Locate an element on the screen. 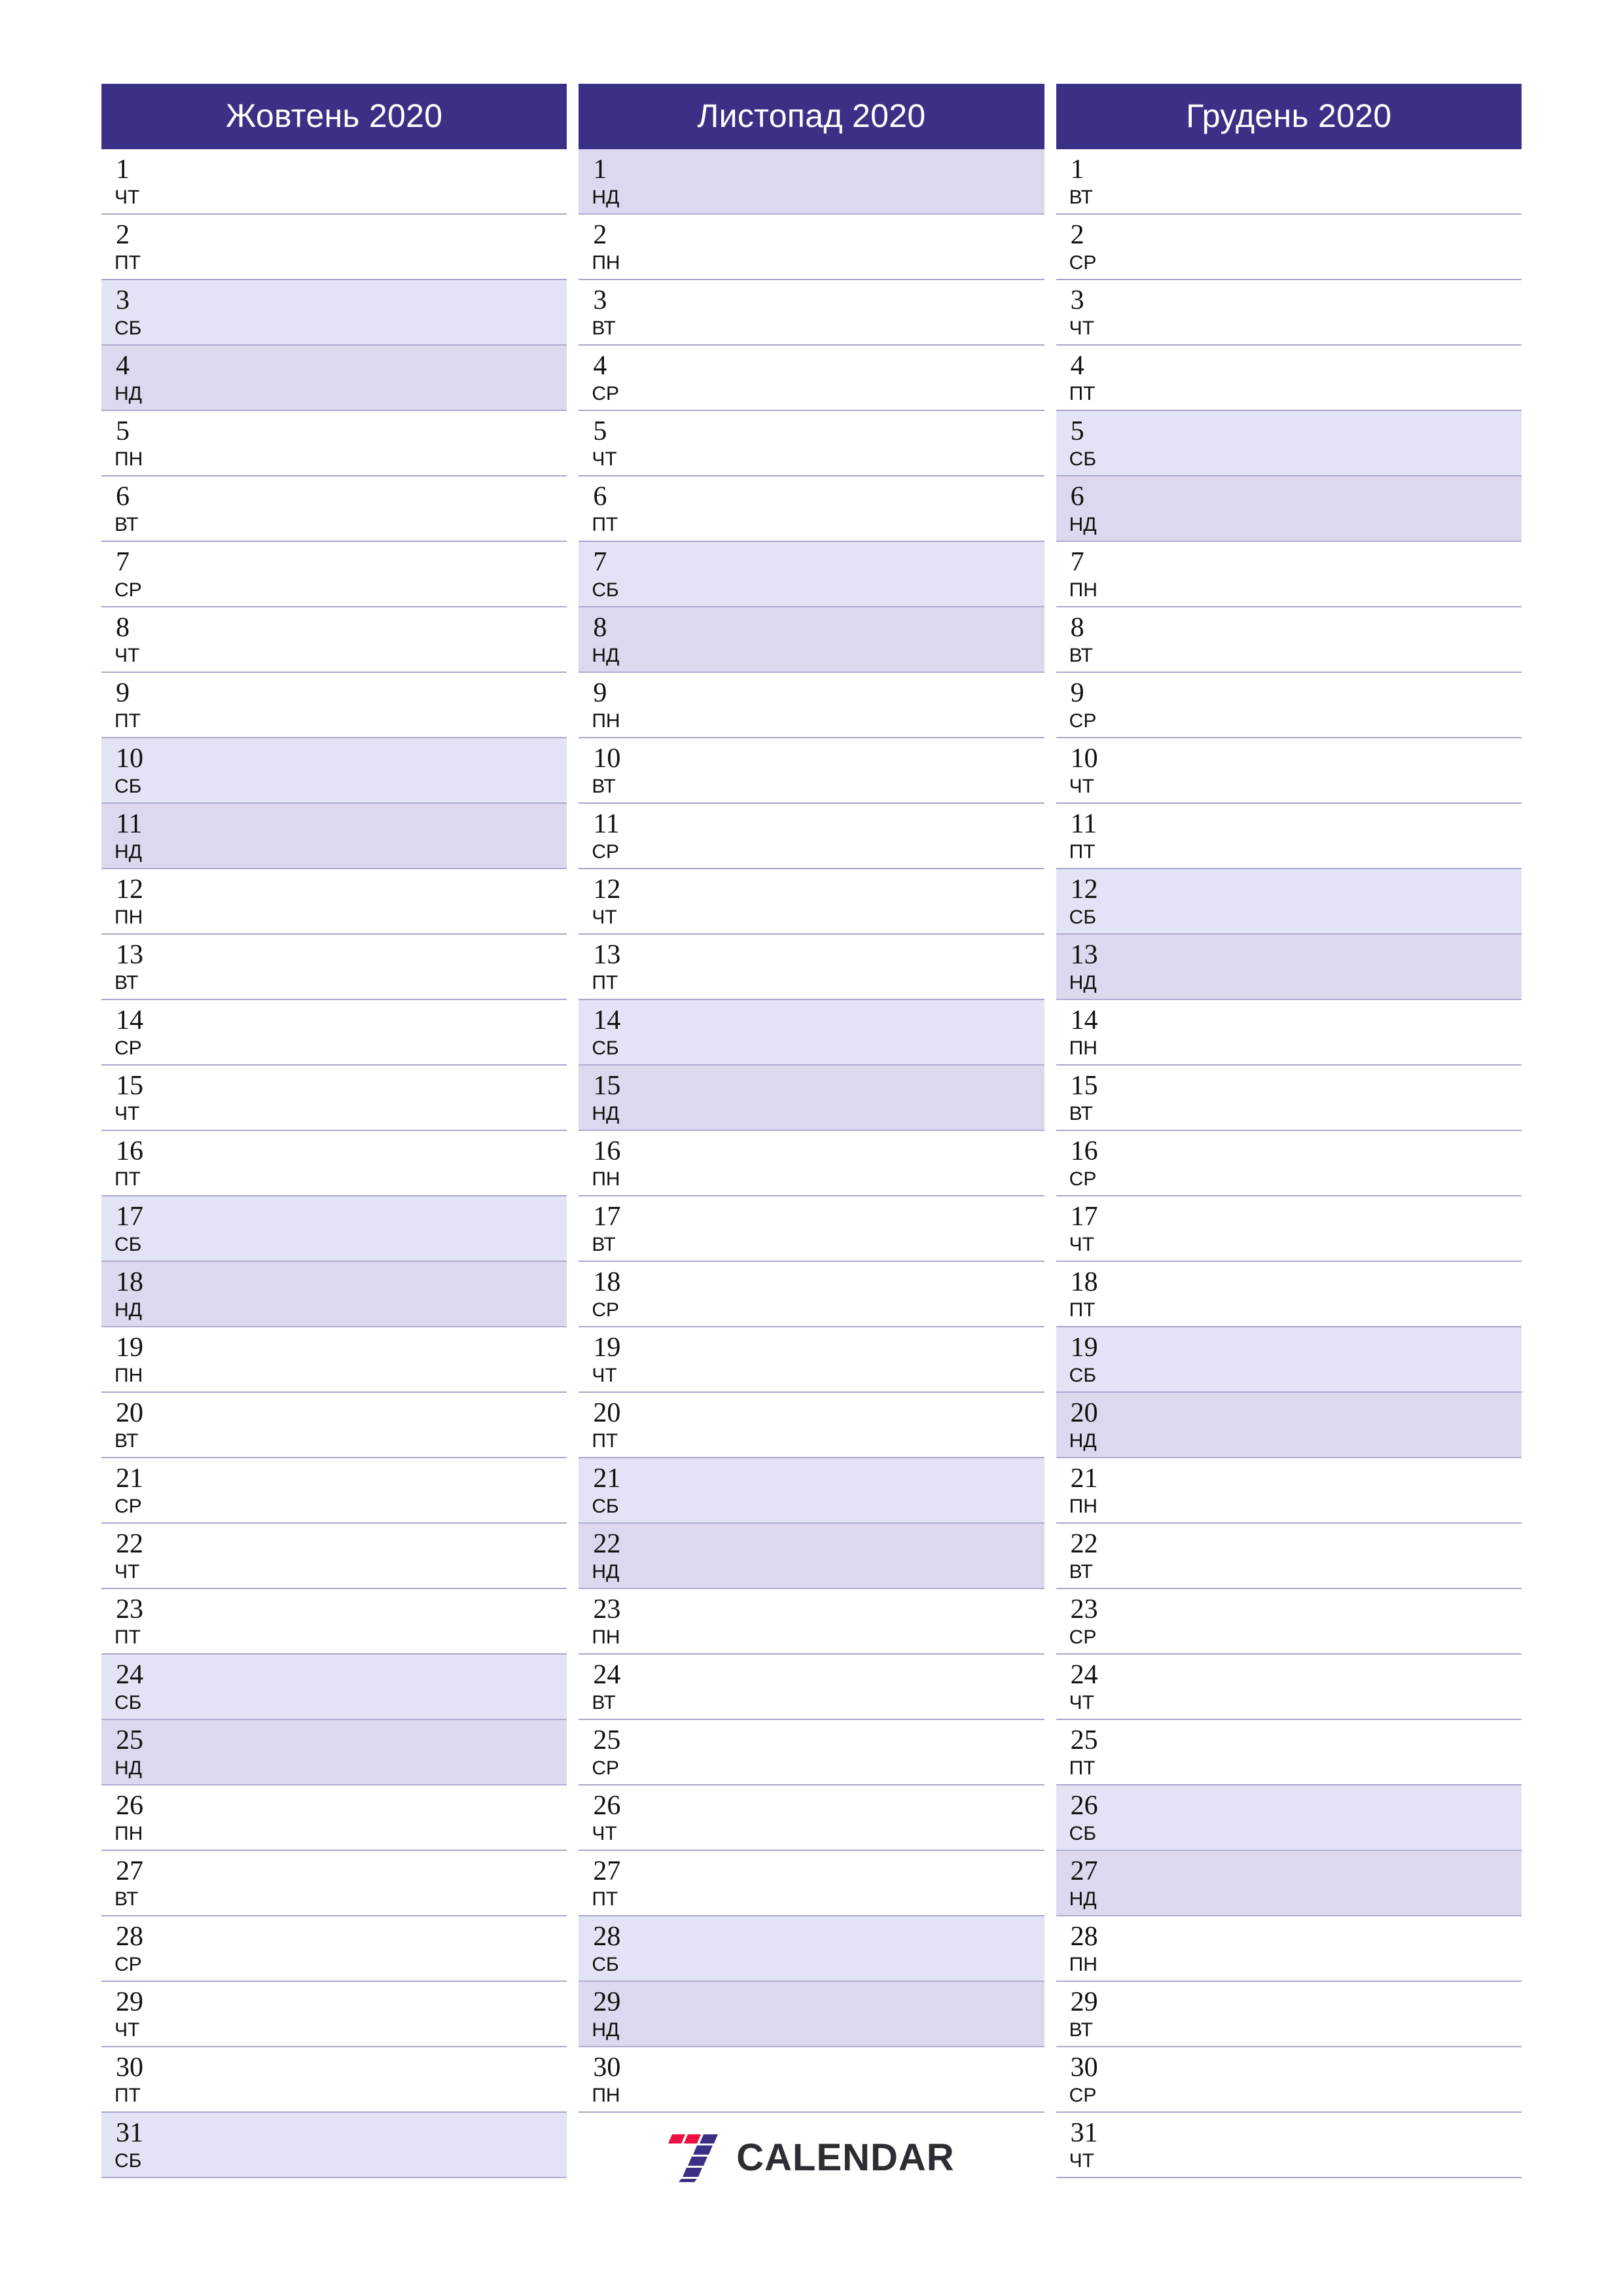 The height and width of the screenshot is (2296, 1623). day-row: 29 НД is located at coordinates (811, 2014).